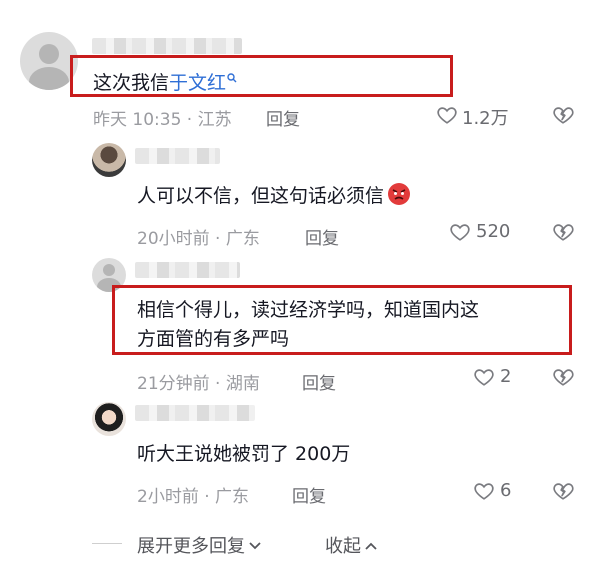 This screenshot has height=563, width=600. I want to click on expand-more-replies-button: 展开更多回复, so click(199, 545).